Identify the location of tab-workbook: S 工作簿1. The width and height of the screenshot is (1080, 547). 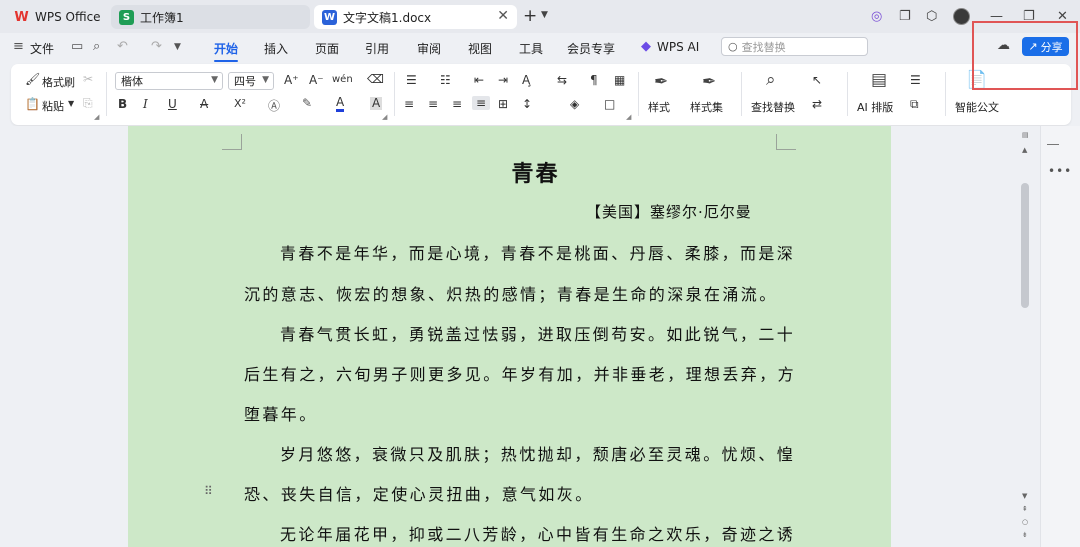
(210, 17).